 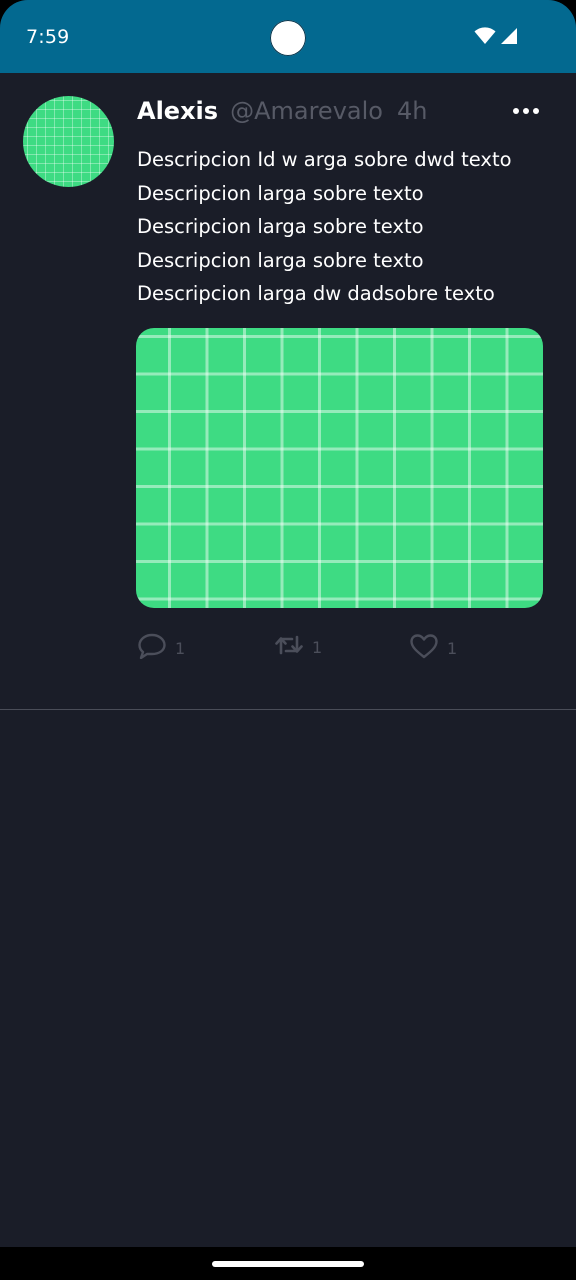 What do you see at coordinates (452, 648) in the screenshot?
I see `like-count: 1` at bounding box center [452, 648].